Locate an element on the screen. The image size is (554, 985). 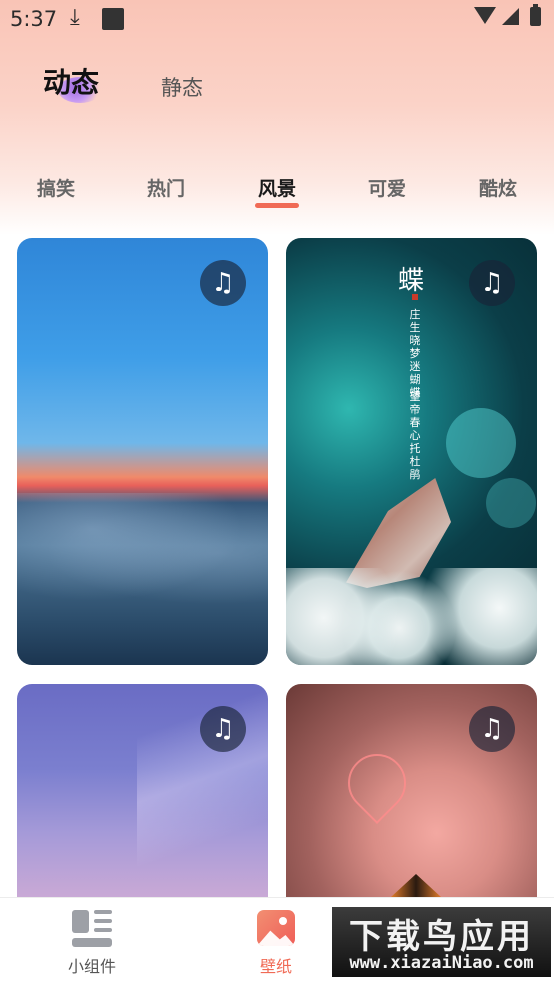
nav-label: 壁纸 is located at coordinates (275, 966).